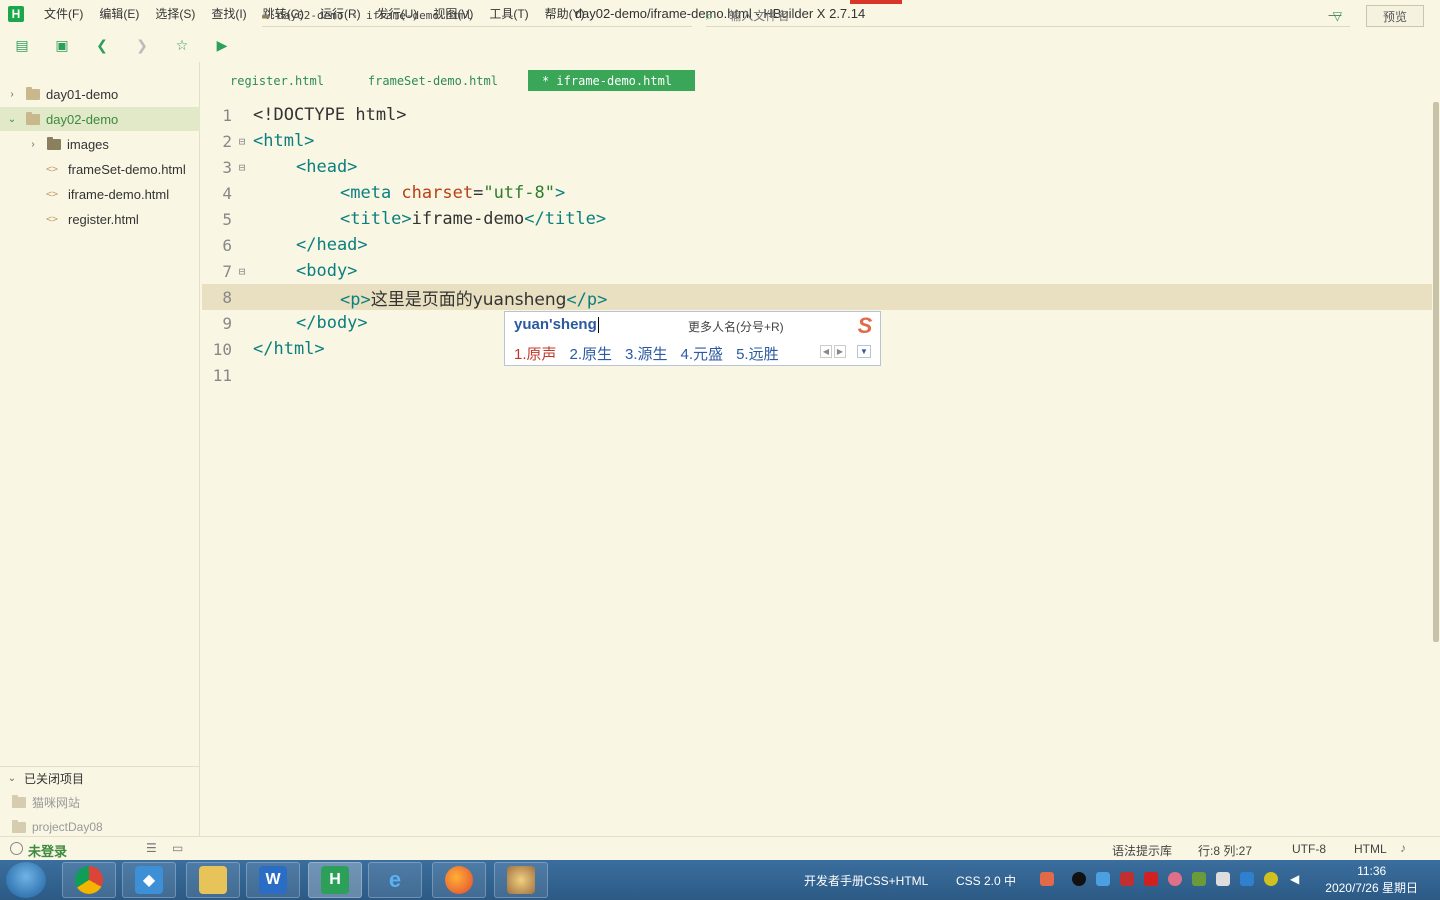 The width and height of the screenshot is (1440, 900). Describe the element at coordinates (826, 351) in the screenshot. I see `page-prev-icon: ◀` at that location.